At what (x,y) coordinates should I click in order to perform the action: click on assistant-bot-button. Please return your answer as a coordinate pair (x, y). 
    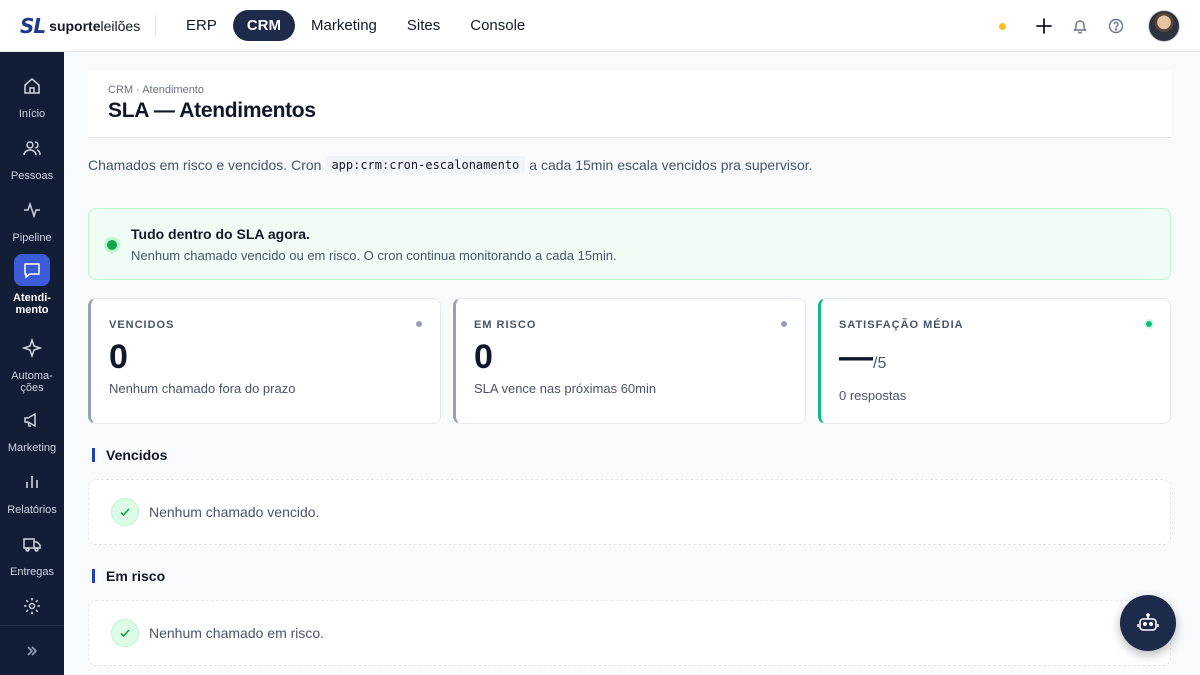
    Looking at the image, I should click on (1148, 623).